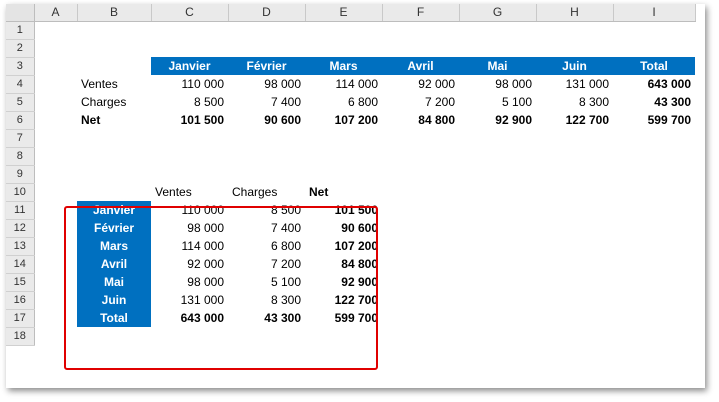 The height and width of the screenshot is (402, 719). What do you see at coordinates (20, 120) in the screenshot?
I see `row-header: 6` at bounding box center [20, 120].